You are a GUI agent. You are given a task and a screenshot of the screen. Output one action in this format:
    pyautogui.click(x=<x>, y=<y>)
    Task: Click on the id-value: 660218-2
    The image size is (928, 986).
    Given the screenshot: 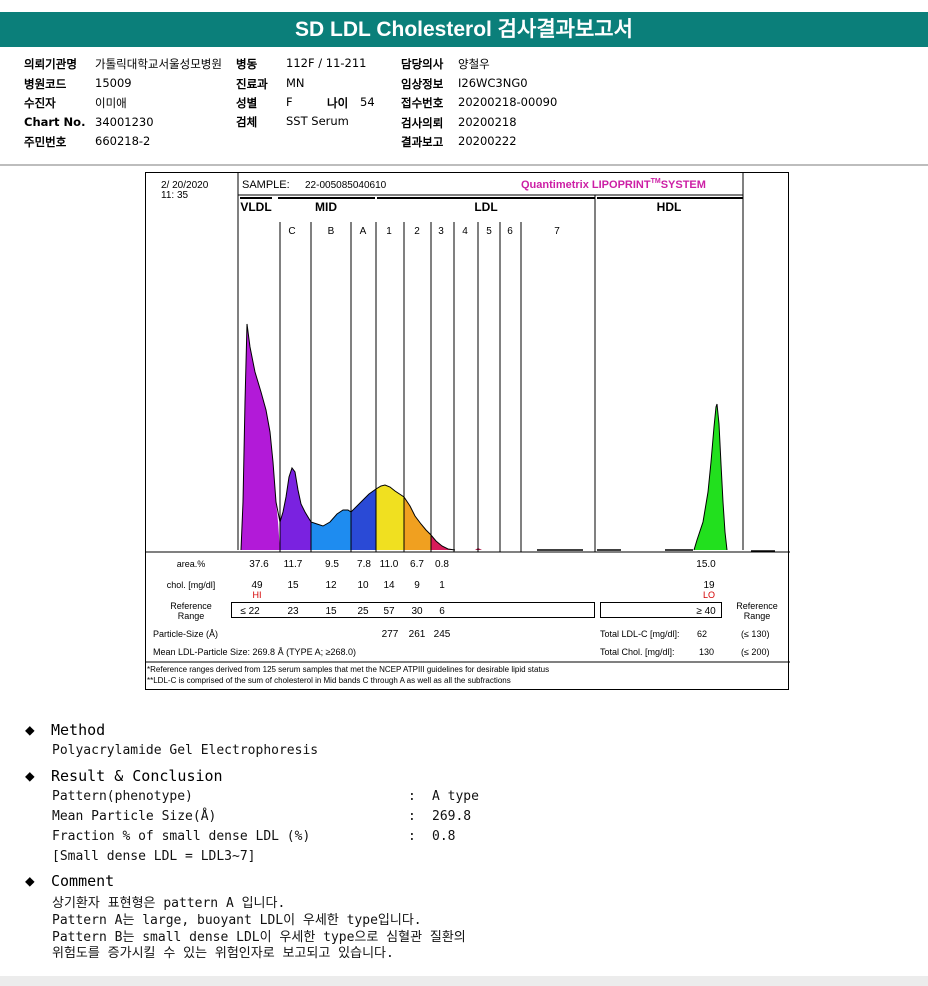 What is the action you would take?
    pyautogui.click(x=123, y=141)
    